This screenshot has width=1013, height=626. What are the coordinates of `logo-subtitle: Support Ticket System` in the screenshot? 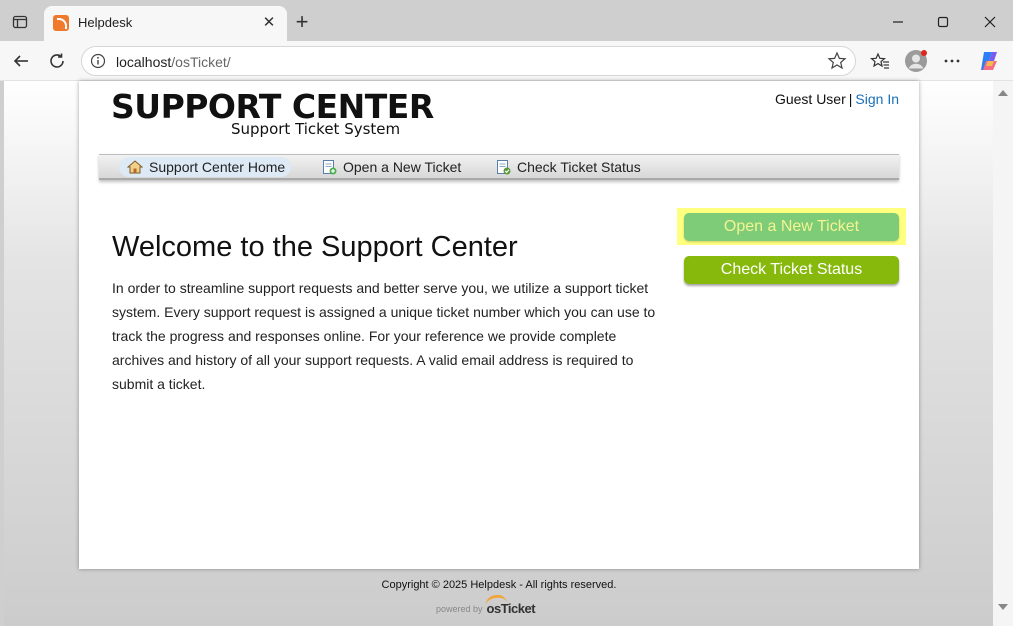 It's located at (316, 129).